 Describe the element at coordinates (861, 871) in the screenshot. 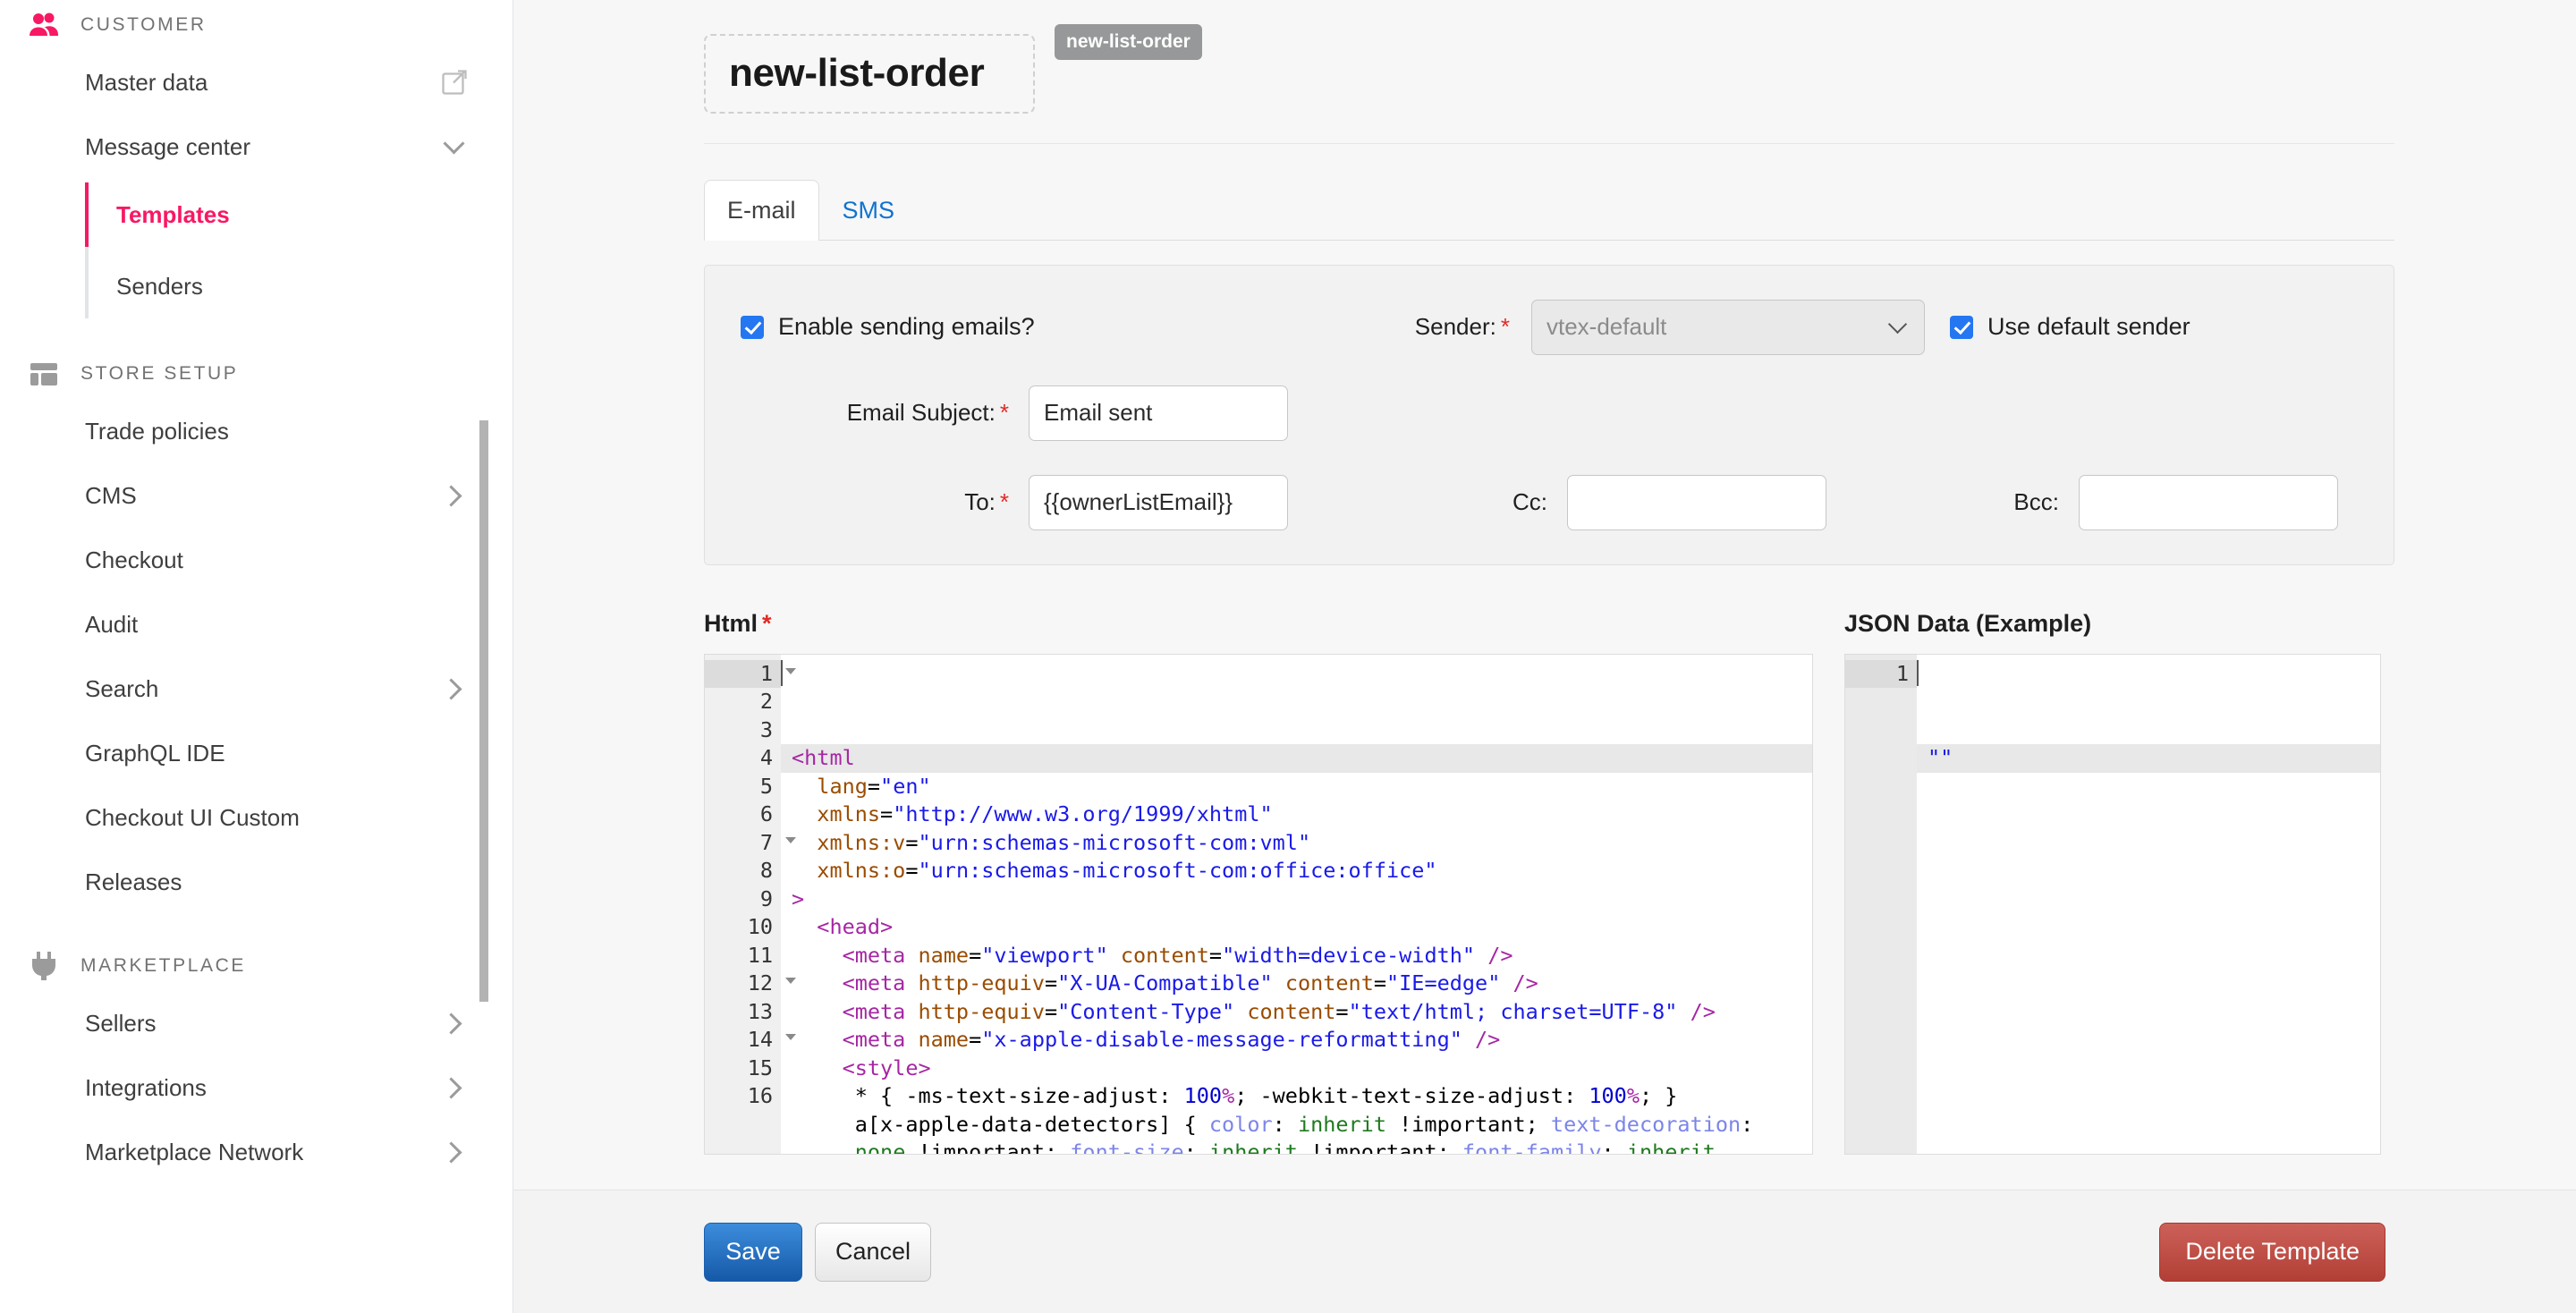

I see `code-token: xmlns:o` at that location.